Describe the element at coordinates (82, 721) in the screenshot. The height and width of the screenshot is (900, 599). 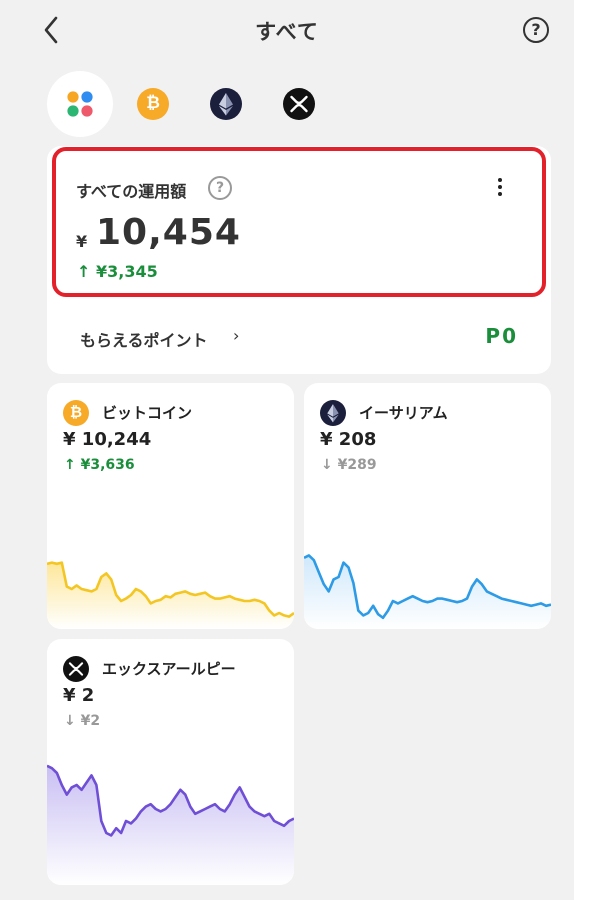
I see `asset-change: ↓ ¥2` at that location.